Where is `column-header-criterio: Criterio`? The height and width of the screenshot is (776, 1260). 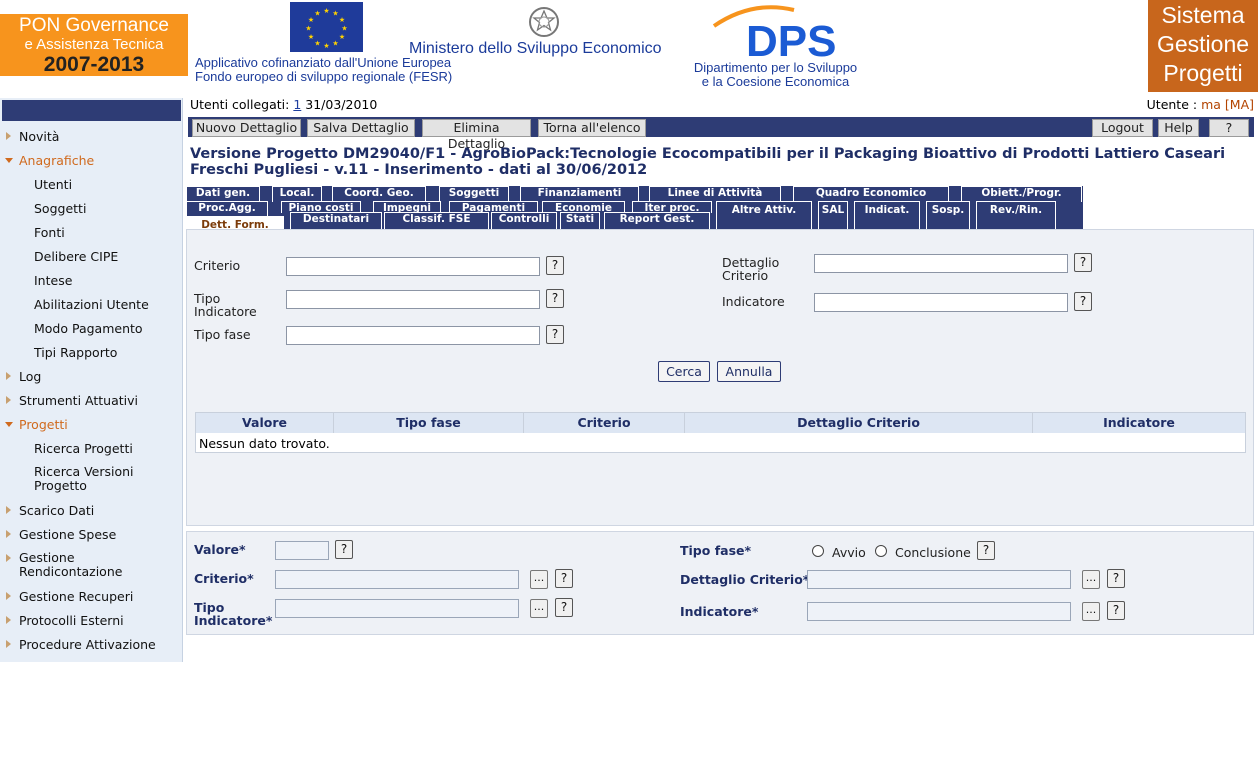
column-header-criterio: Criterio is located at coordinates (604, 423).